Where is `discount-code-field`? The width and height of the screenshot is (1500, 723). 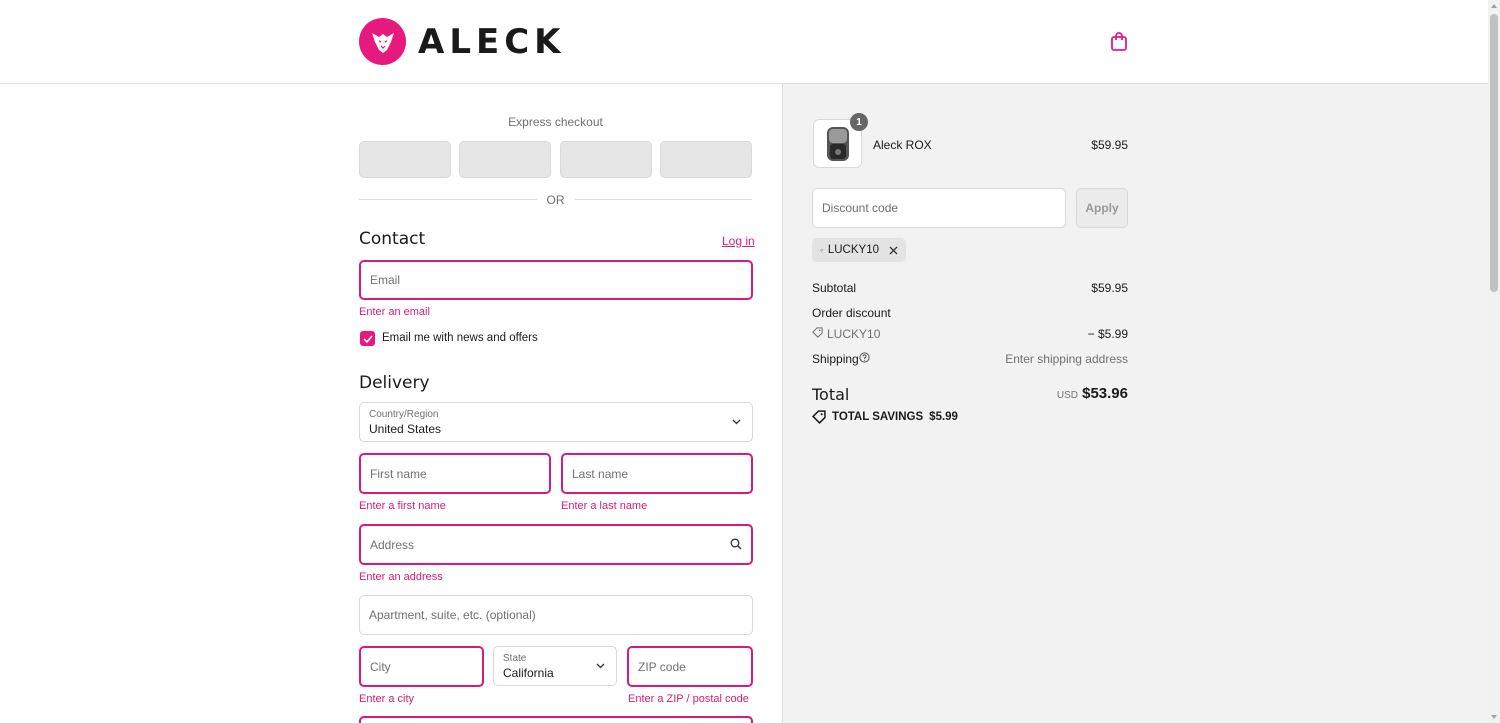
discount-code-field is located at coordinates (939, 208).